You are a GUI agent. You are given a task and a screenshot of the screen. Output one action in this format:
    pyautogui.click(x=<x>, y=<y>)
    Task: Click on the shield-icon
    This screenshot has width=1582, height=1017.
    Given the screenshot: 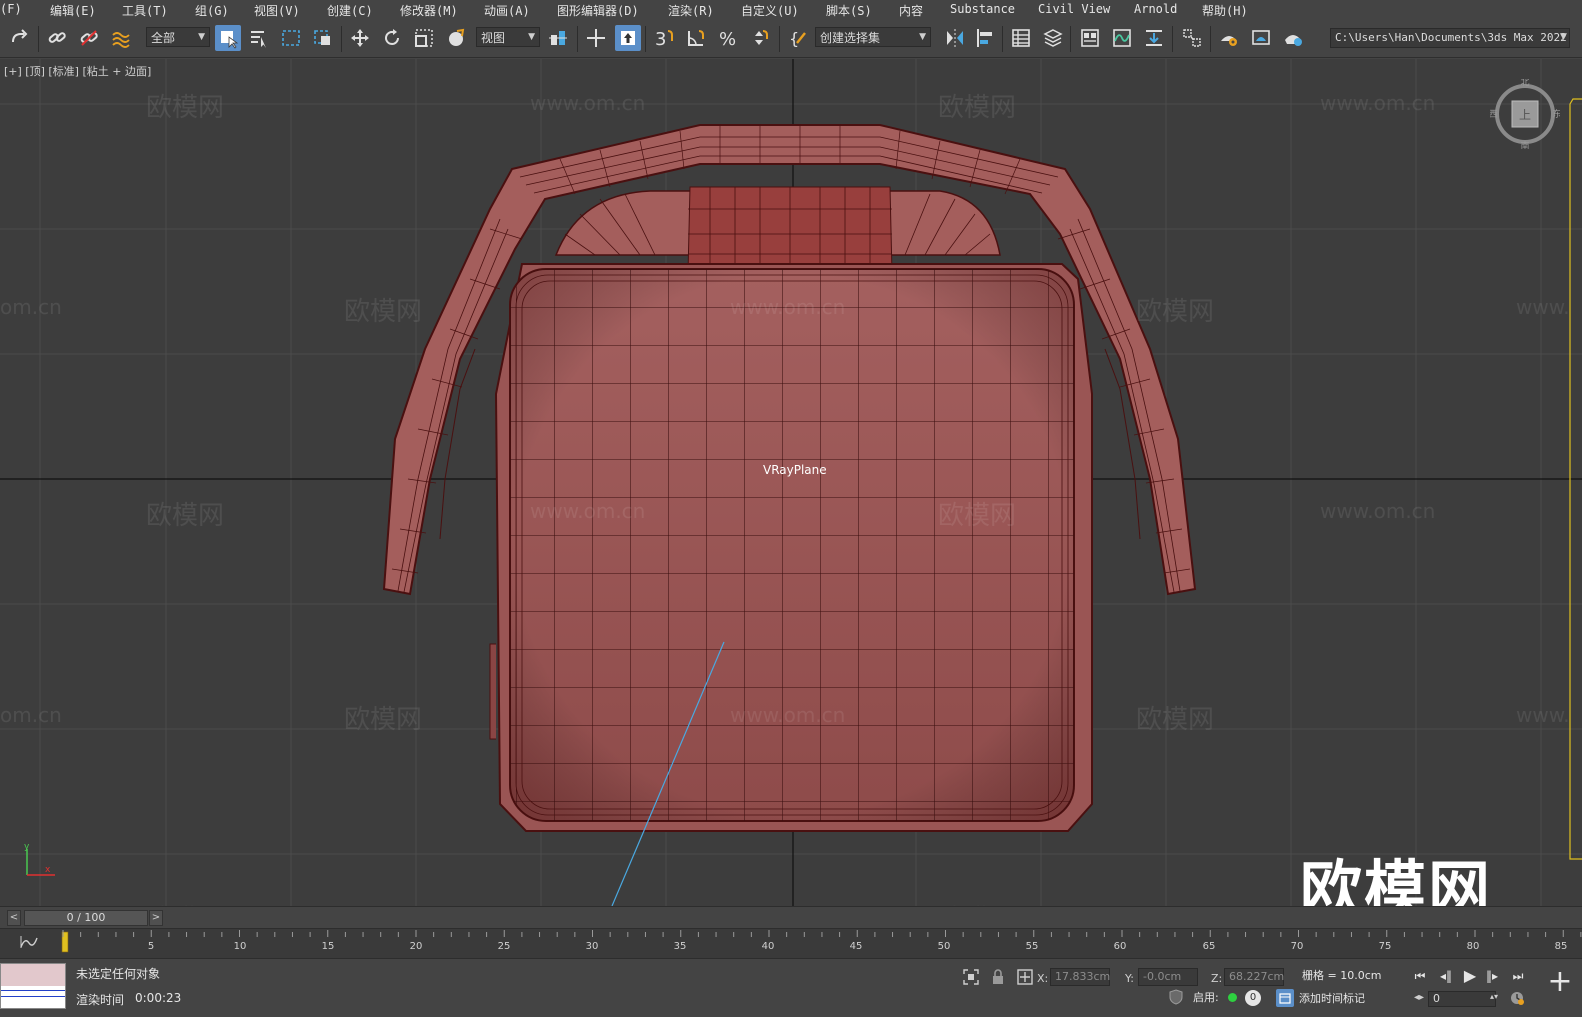 What is the action you would take?
    pyautogui.click(x=1176, y=998)
    